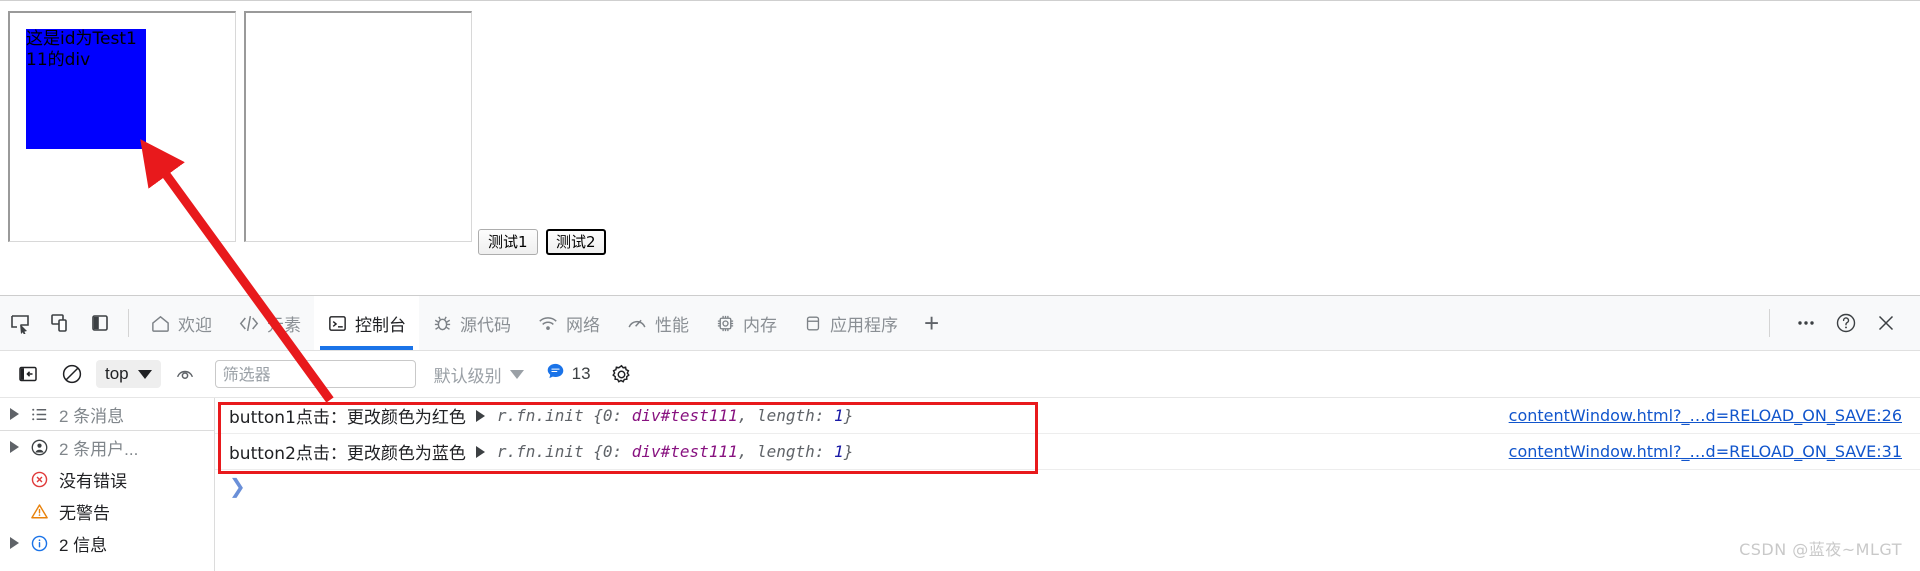  Describe the element at coordinates (467, 376) in the screenshot. I see `log-level-value: 默认级别` at that location.